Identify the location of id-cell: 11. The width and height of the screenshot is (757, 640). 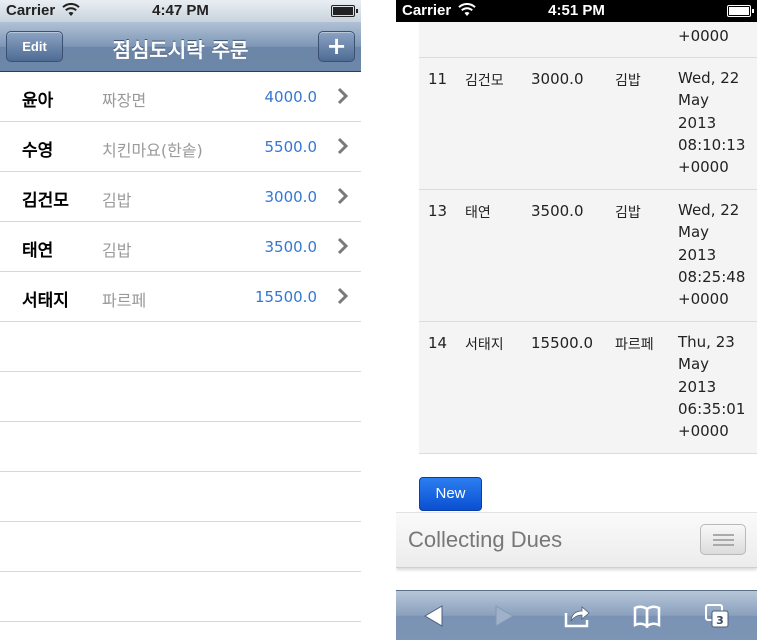
(438, 79).